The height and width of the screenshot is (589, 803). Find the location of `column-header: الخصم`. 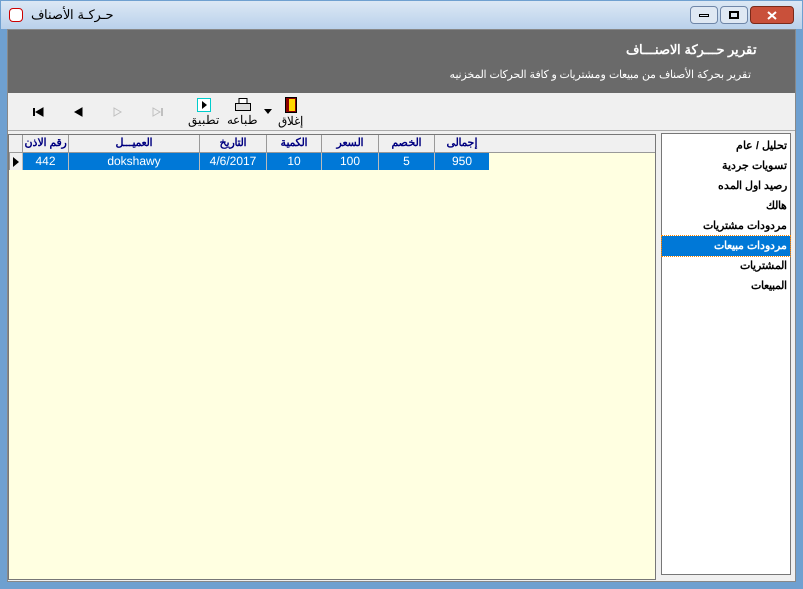

column-header: الخصم is located at coordinates (406, 143).